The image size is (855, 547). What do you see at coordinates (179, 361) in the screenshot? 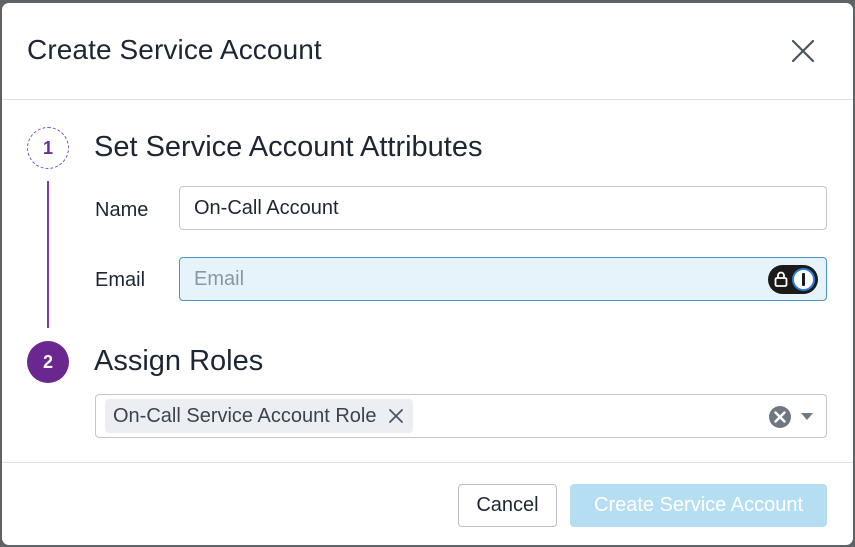
I see `step-2-title: Assign Roles` at bounding box center [179, 361].